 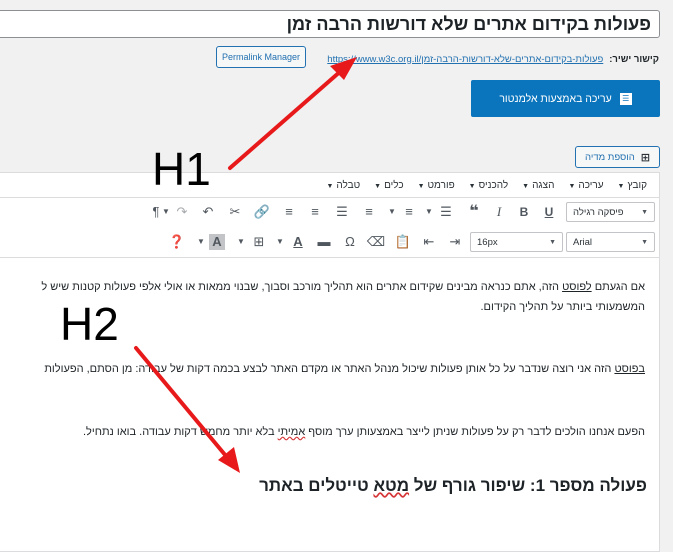 I want to click on font-family-select: ▼ Arial, so click(x=610, y=242).